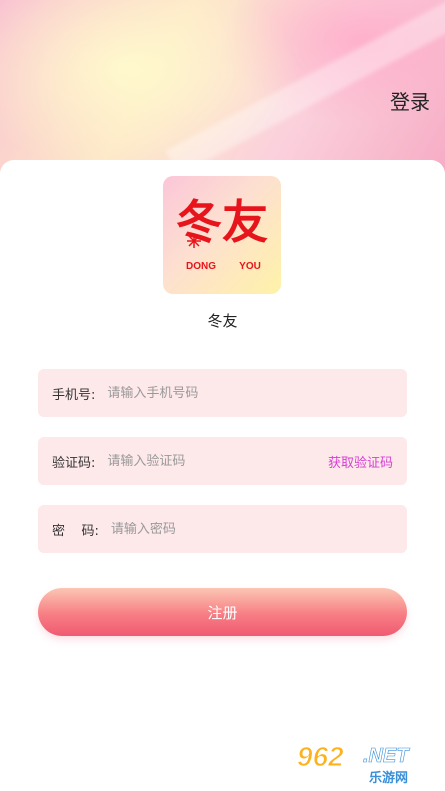  Describe the element at coordinates (74, 463) in the screenshot. I see `code-label: 验证码:` at that location.